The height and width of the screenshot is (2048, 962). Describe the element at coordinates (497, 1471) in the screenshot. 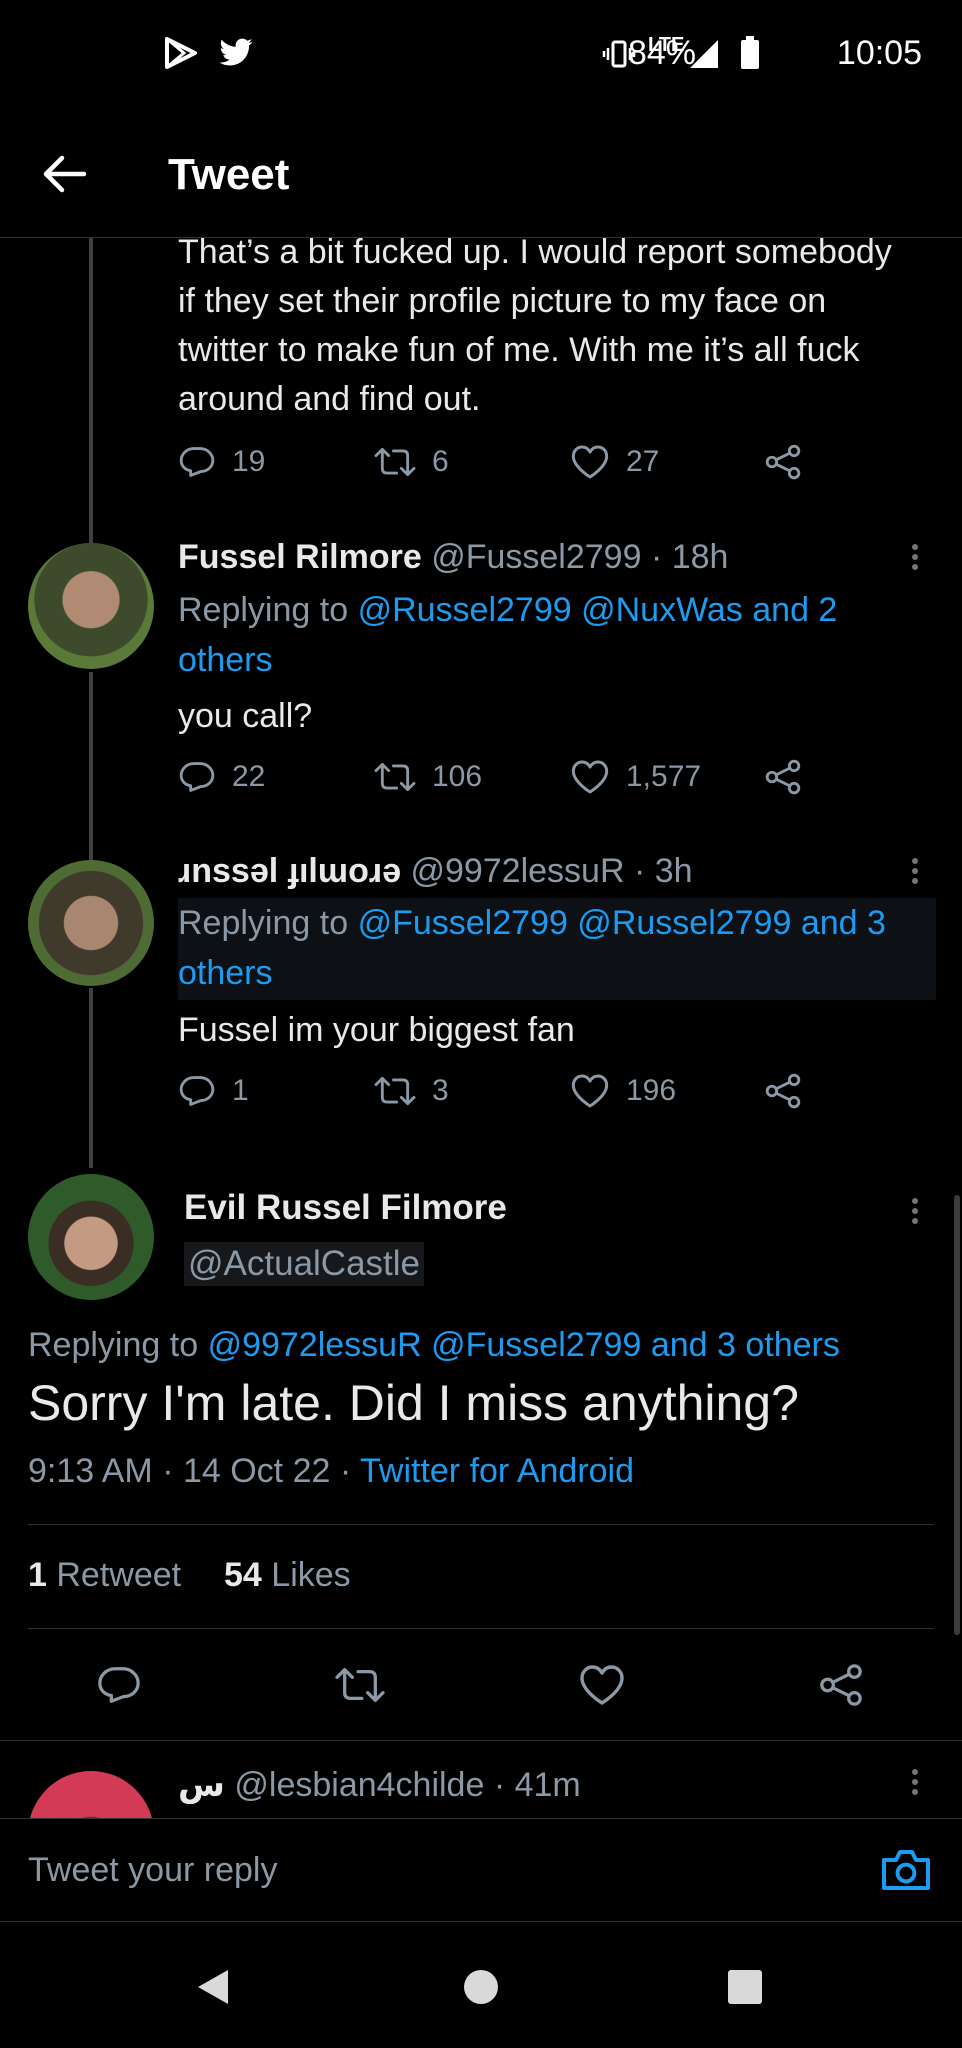

I see `tweet-client-link: Twitter for Android` at that location.